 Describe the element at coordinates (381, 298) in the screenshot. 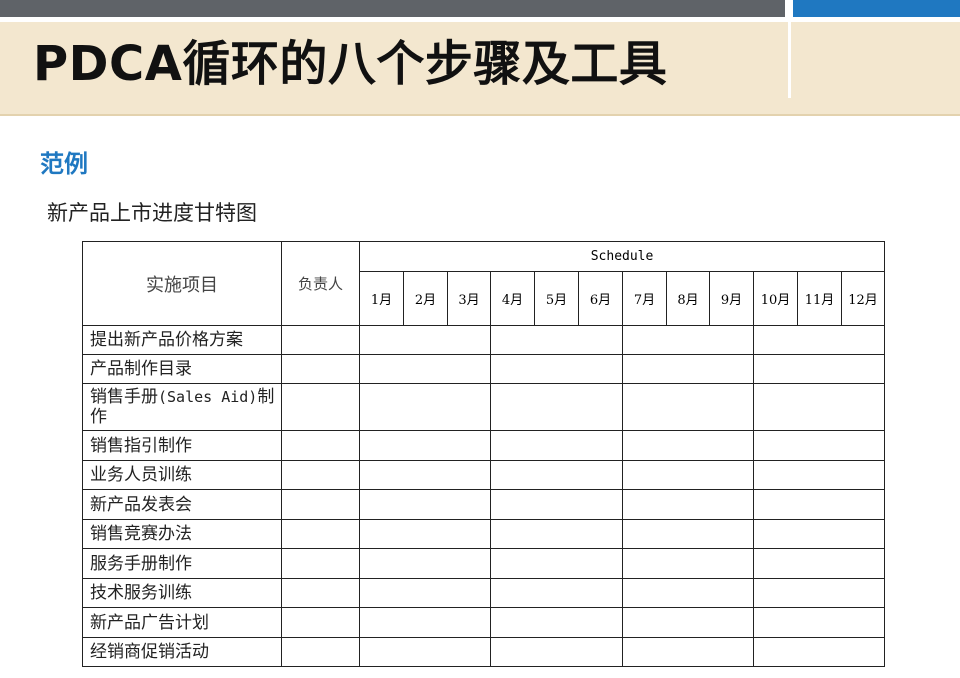

I see `header-month: 1月` at that location.